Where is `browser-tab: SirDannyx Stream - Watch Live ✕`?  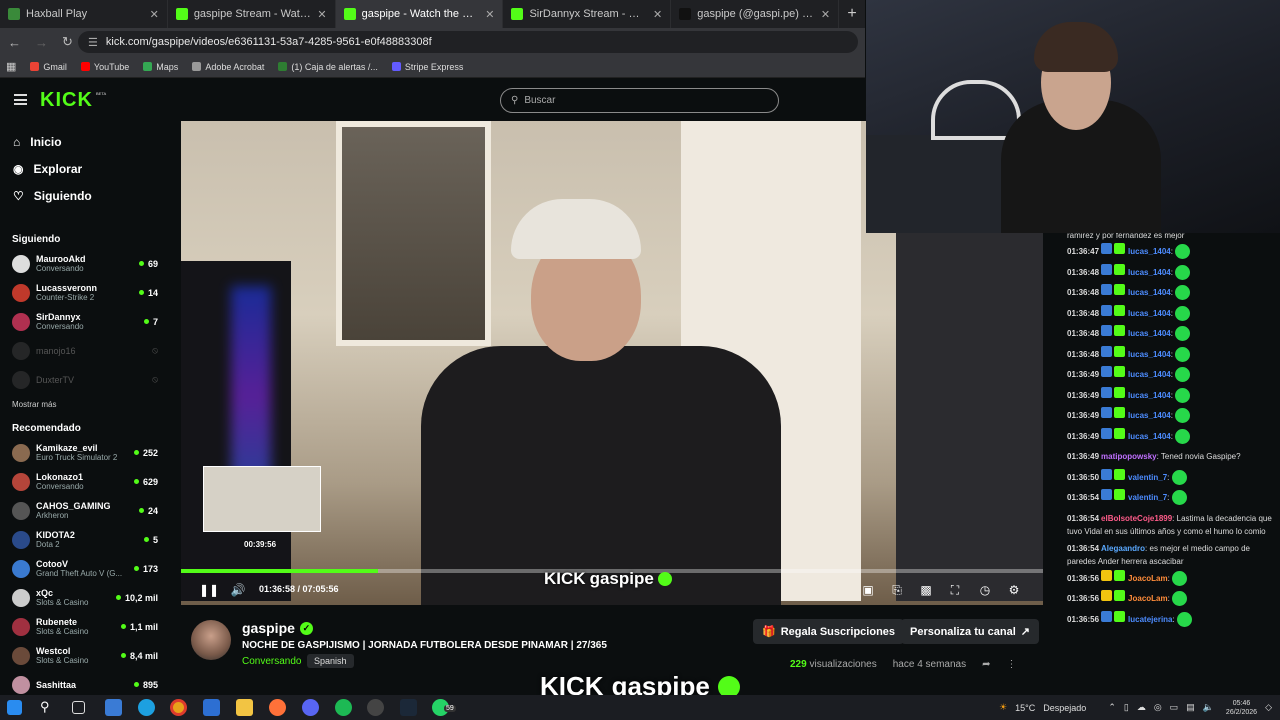 browser-tab: SirDannyx Stream - Watch Live ✕ is located at coordinates (587, 14).